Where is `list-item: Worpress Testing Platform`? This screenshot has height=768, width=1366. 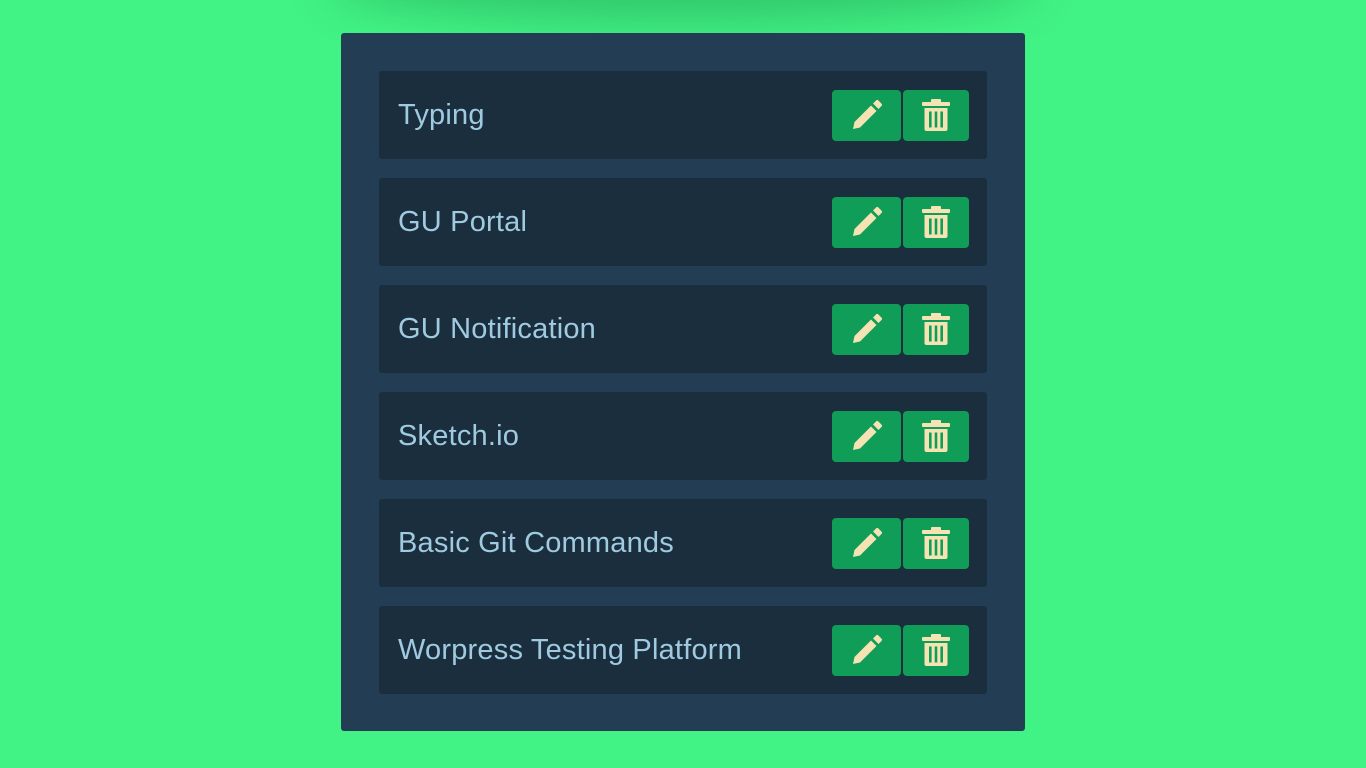
list-item: Worpress Testing Platform is located at coordinates (683, 650).